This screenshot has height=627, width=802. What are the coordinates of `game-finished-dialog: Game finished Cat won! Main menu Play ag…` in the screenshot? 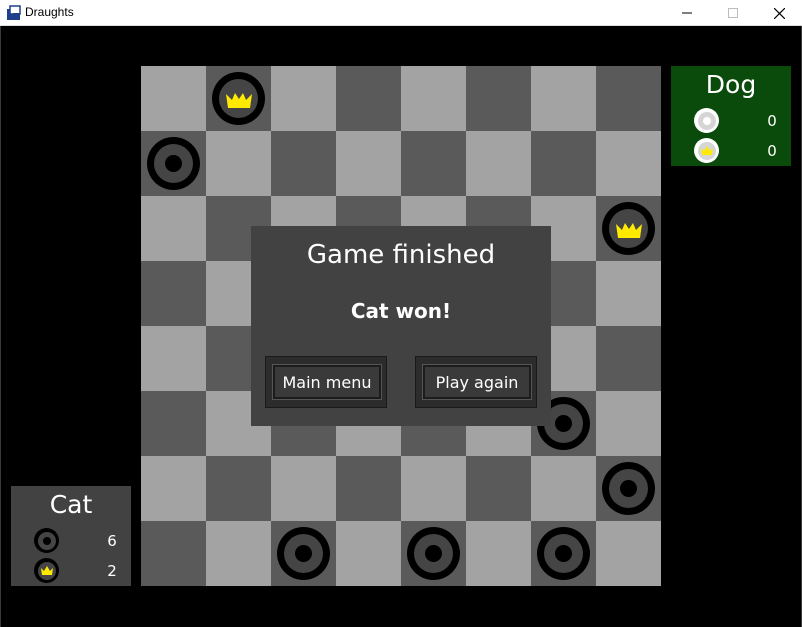 It's located at (401, 326).